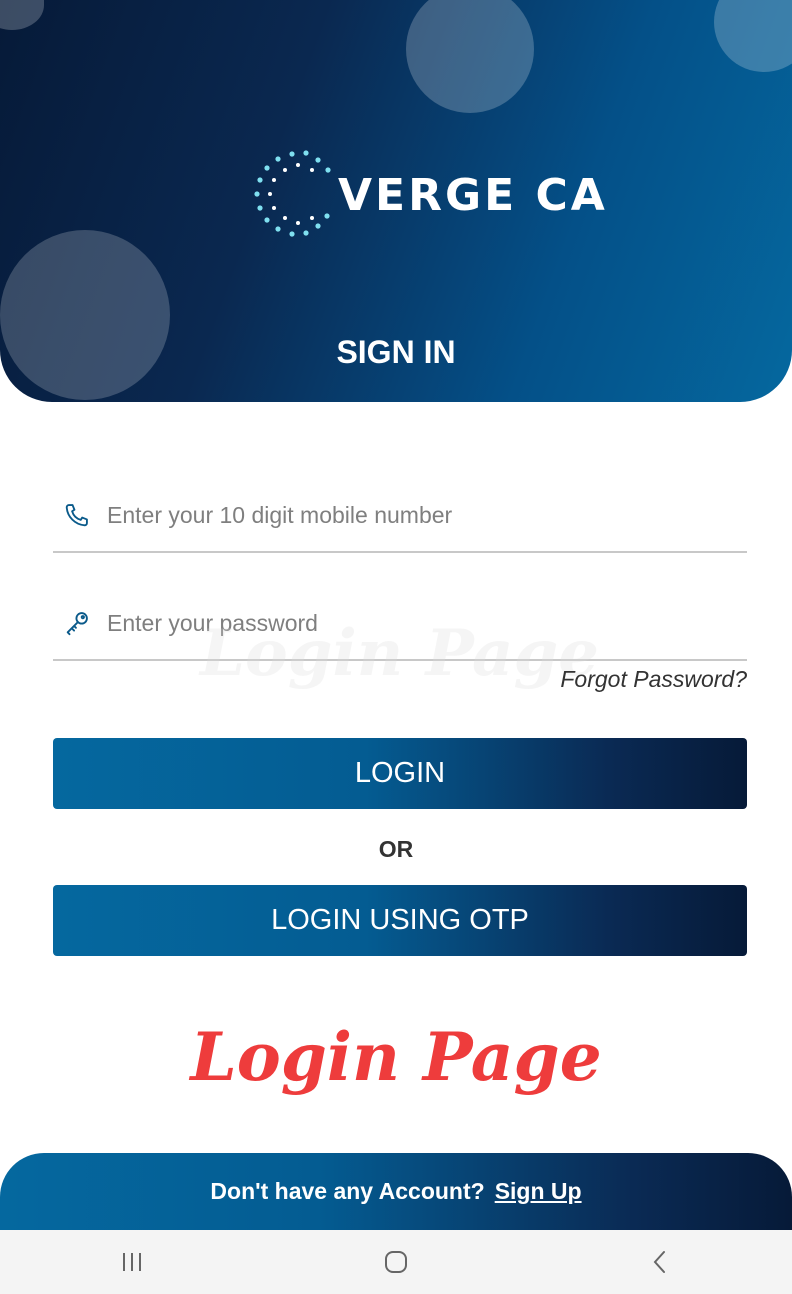  I want to click on signup-link: Sign Up, so click(538, 1191).